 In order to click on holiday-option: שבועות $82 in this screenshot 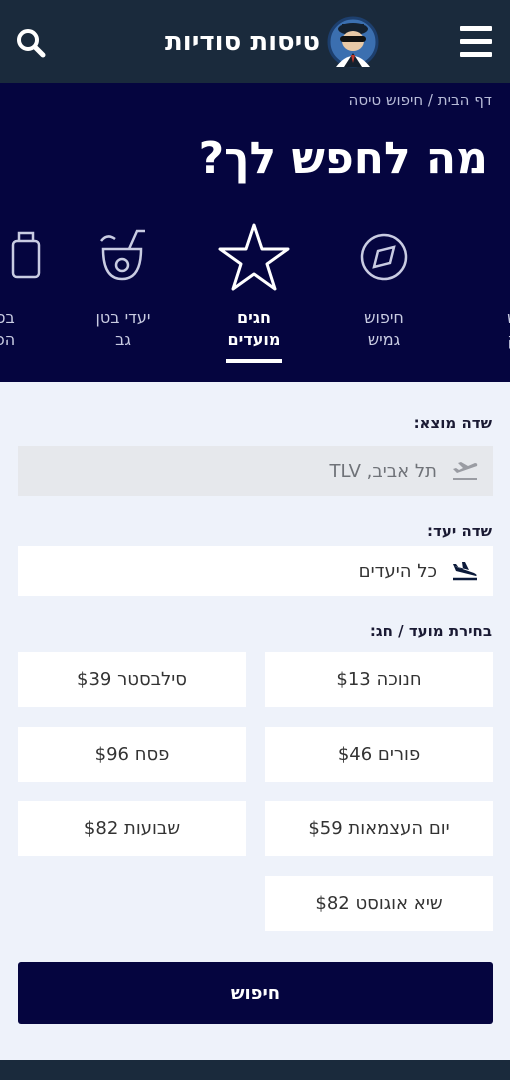, I will do `click(132, 828)`.